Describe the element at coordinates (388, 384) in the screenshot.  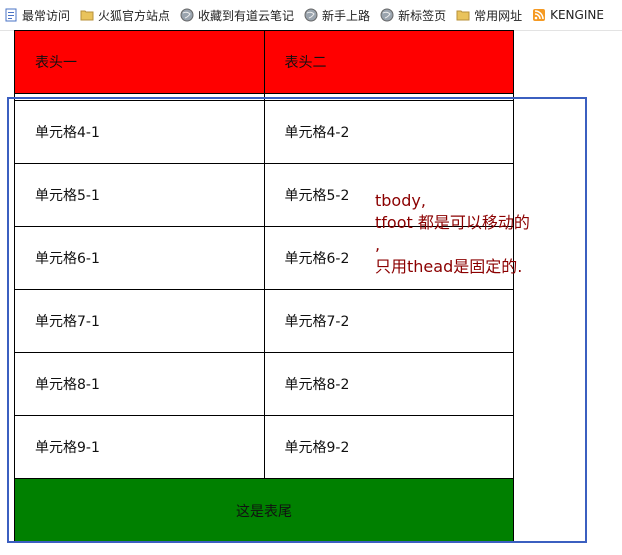
I see `table-cell: 单元格8-2` at that location.